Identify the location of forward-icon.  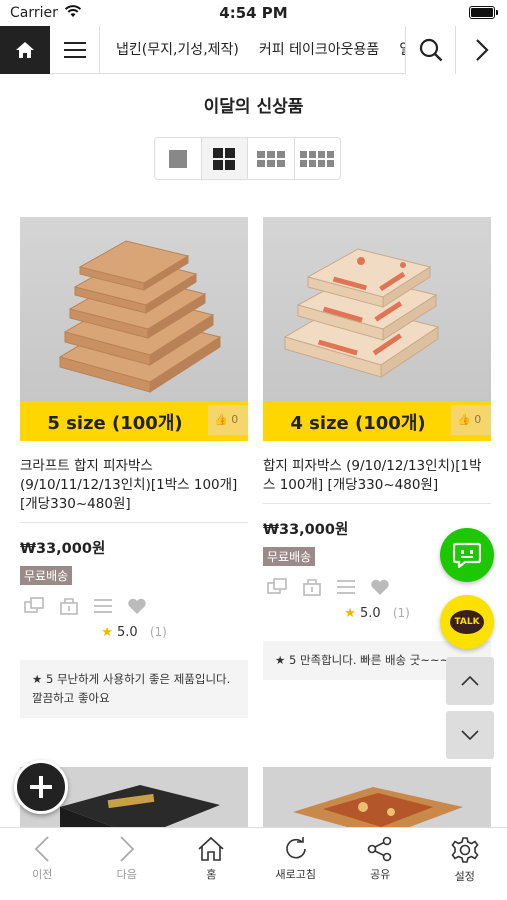
(127, 849).